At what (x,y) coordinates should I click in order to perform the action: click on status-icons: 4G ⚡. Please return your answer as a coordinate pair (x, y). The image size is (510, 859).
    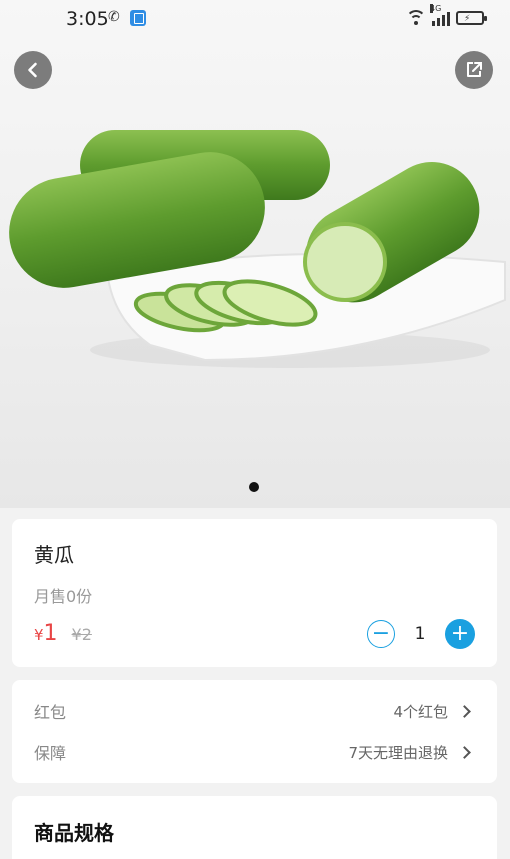
    Looking at the image, I should click on (446, 16).